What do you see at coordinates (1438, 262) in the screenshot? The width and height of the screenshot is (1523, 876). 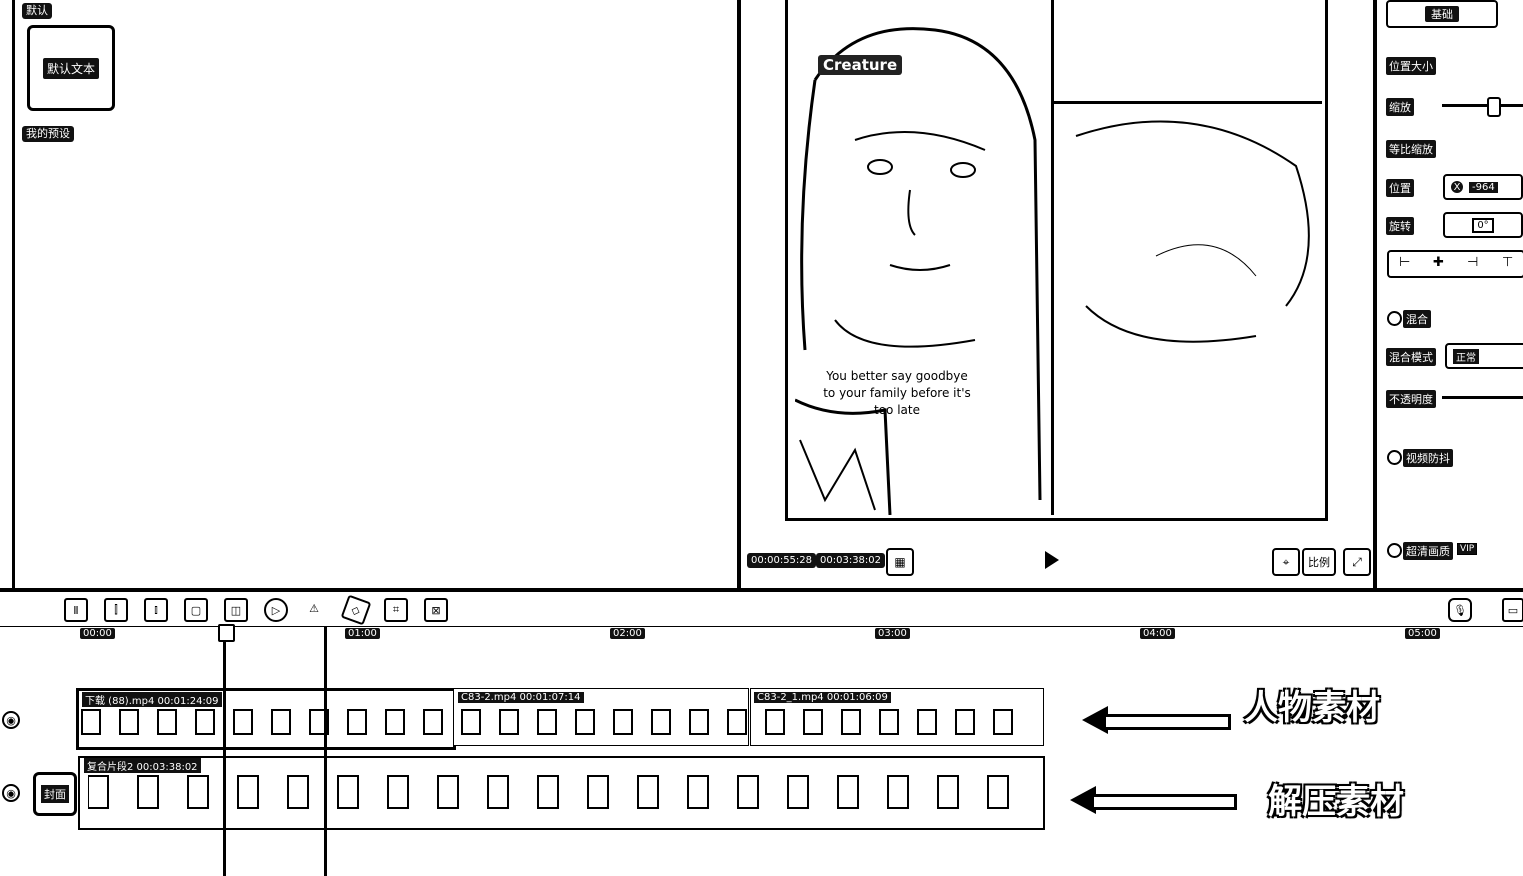 I see `align-center-icon: ✚` at bounding box center [1438, 262].